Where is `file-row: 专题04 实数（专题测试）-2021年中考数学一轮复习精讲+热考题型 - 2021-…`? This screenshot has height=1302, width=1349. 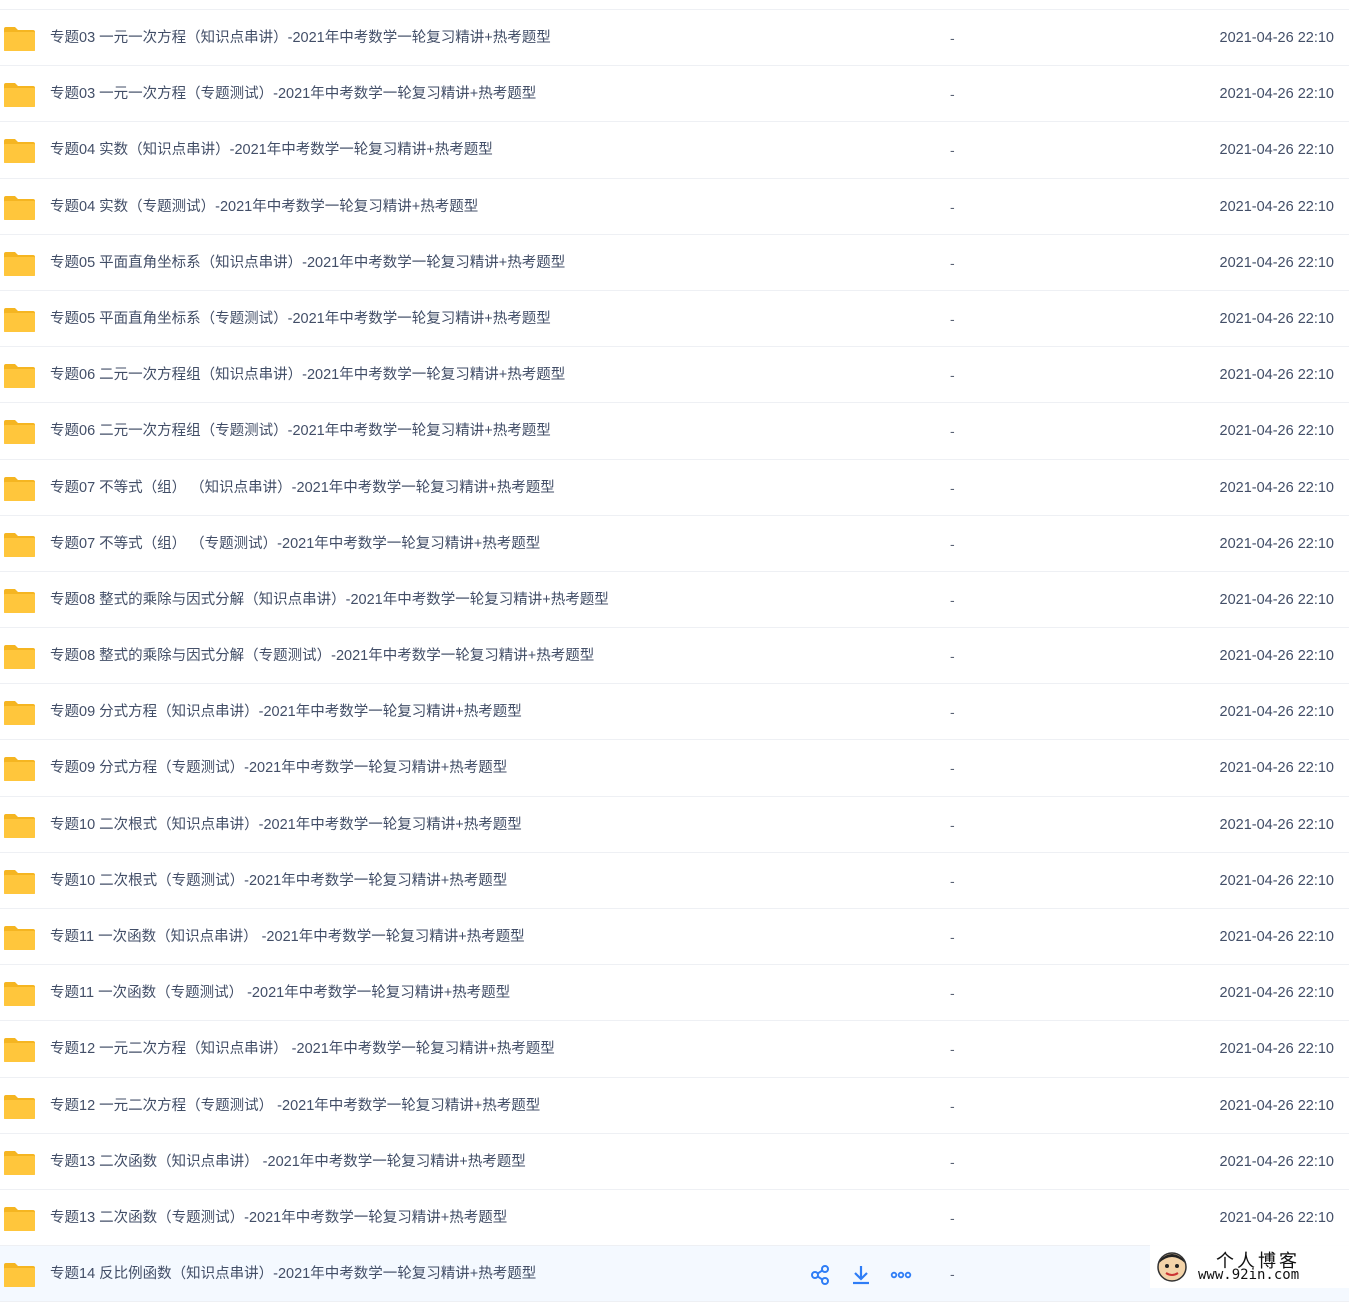
file-row: 专题04 实数（专题测试）-2021年中考数学一轮复习精讲+热考题型 - 2021-… is located at coordinates (674, 207).